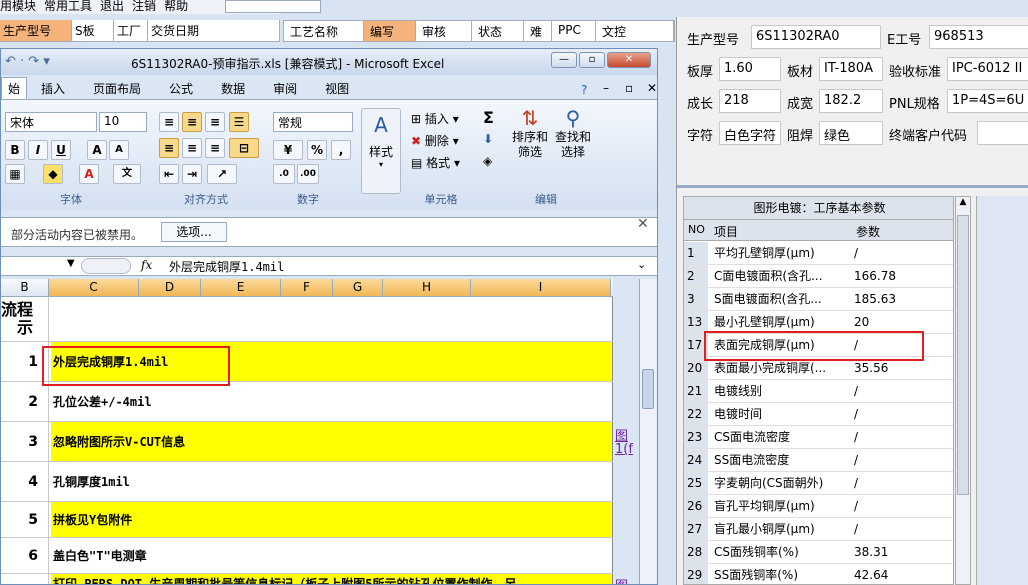 This screenshot has width=1028, height=585. I want to click on tab-view: 视图, so click(337, 88).